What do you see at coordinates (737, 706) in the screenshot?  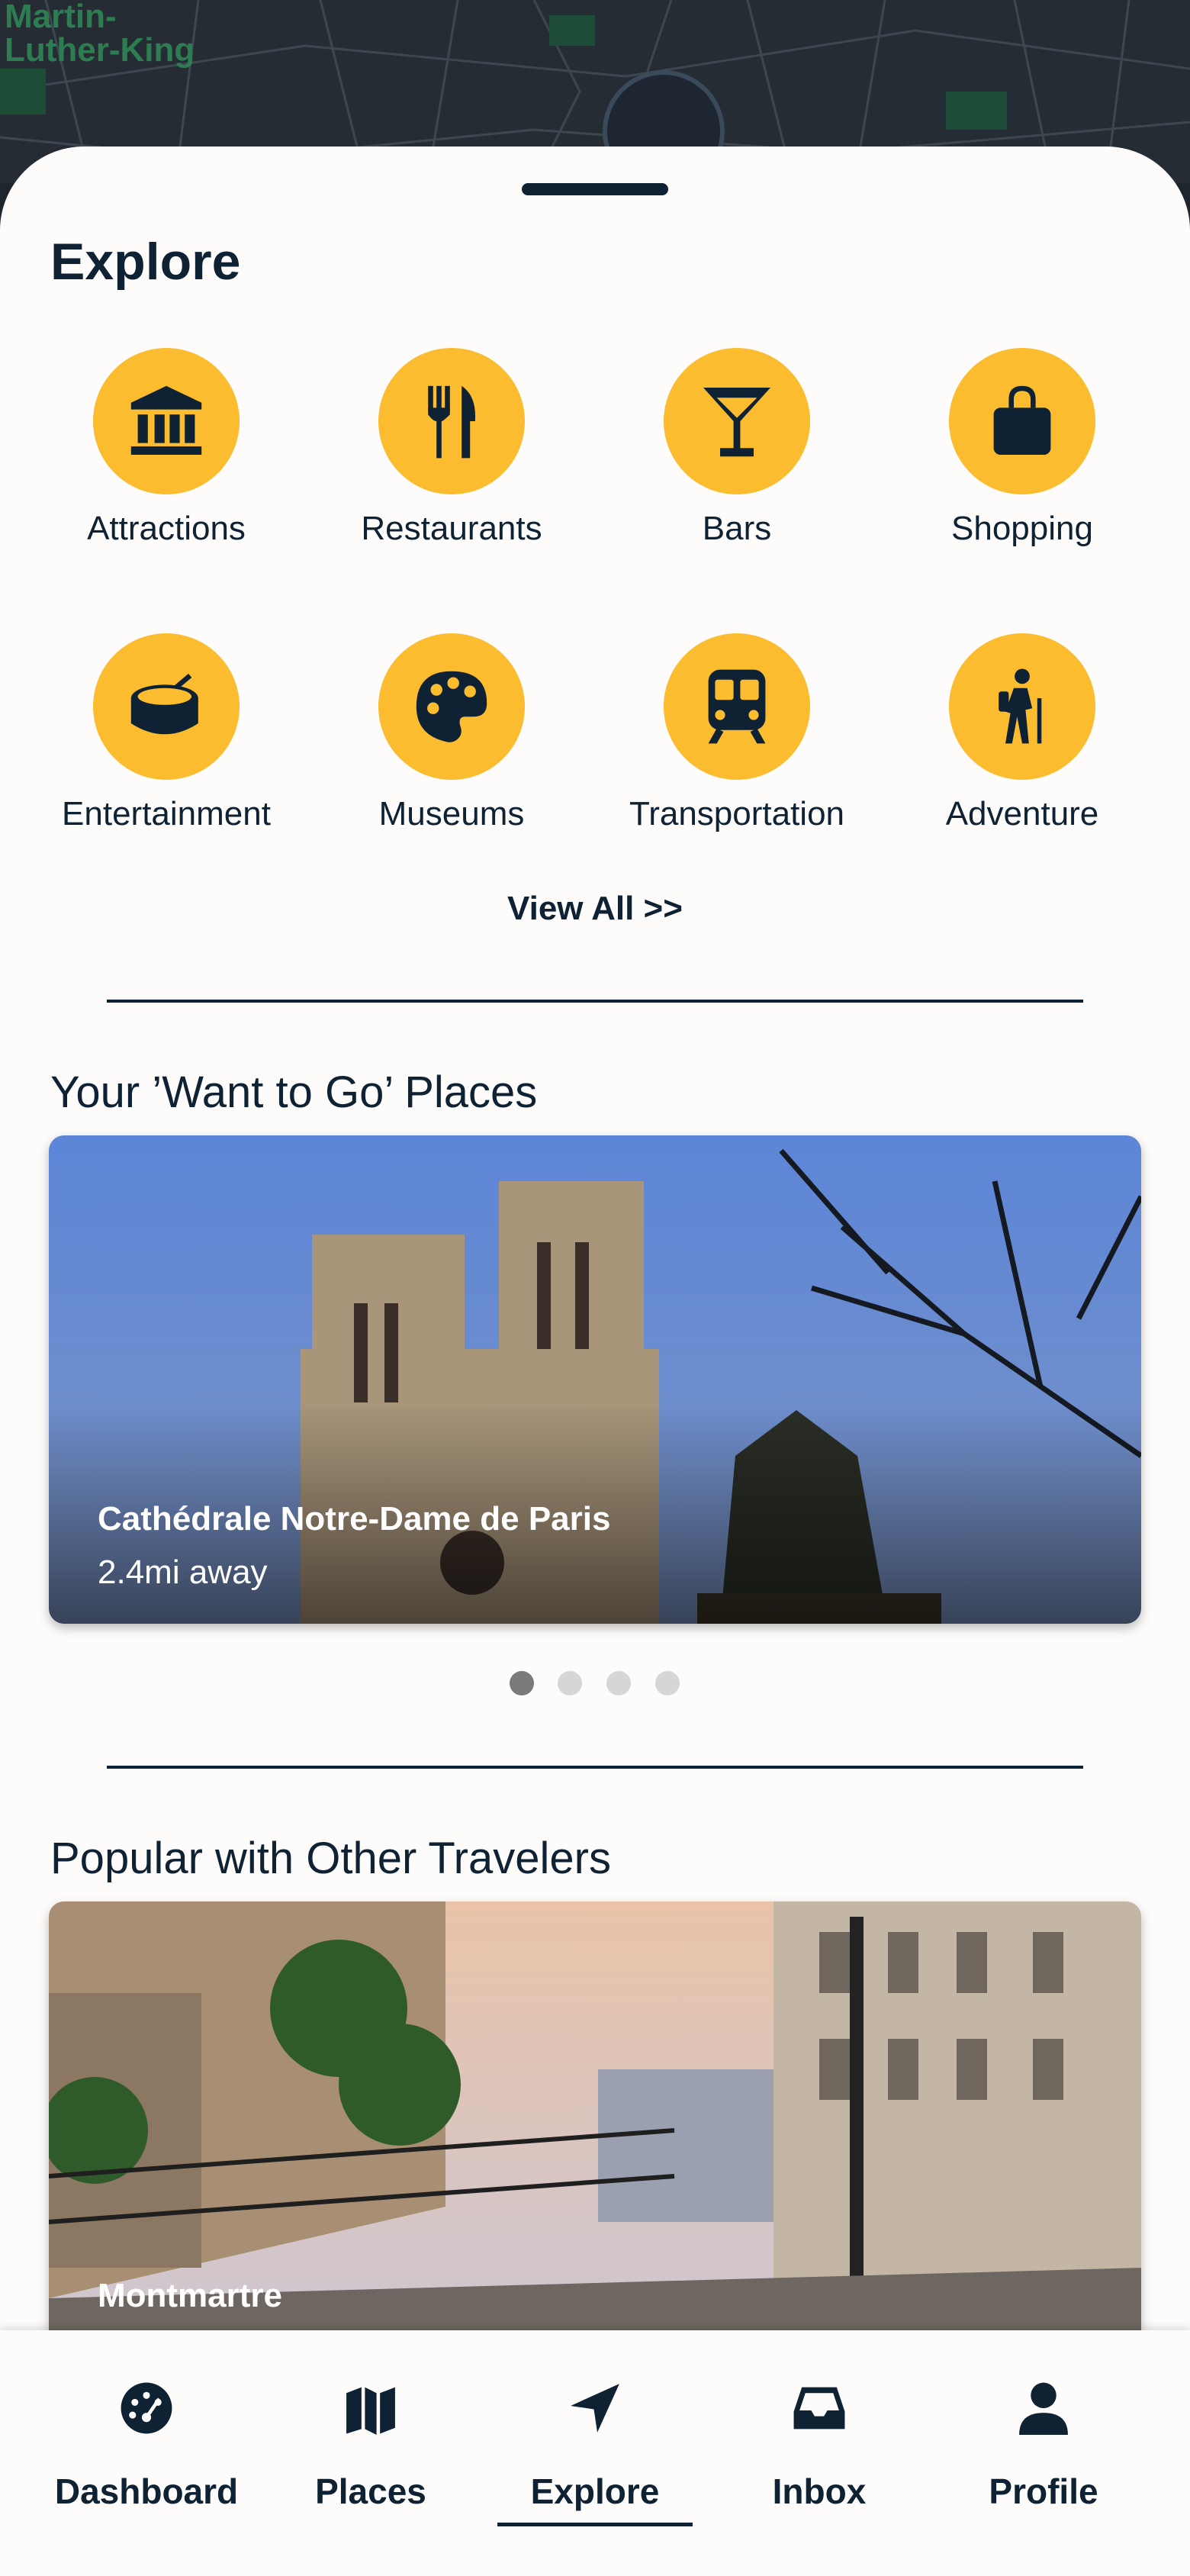 I see `train-icon` at bounding box center [737, 706].